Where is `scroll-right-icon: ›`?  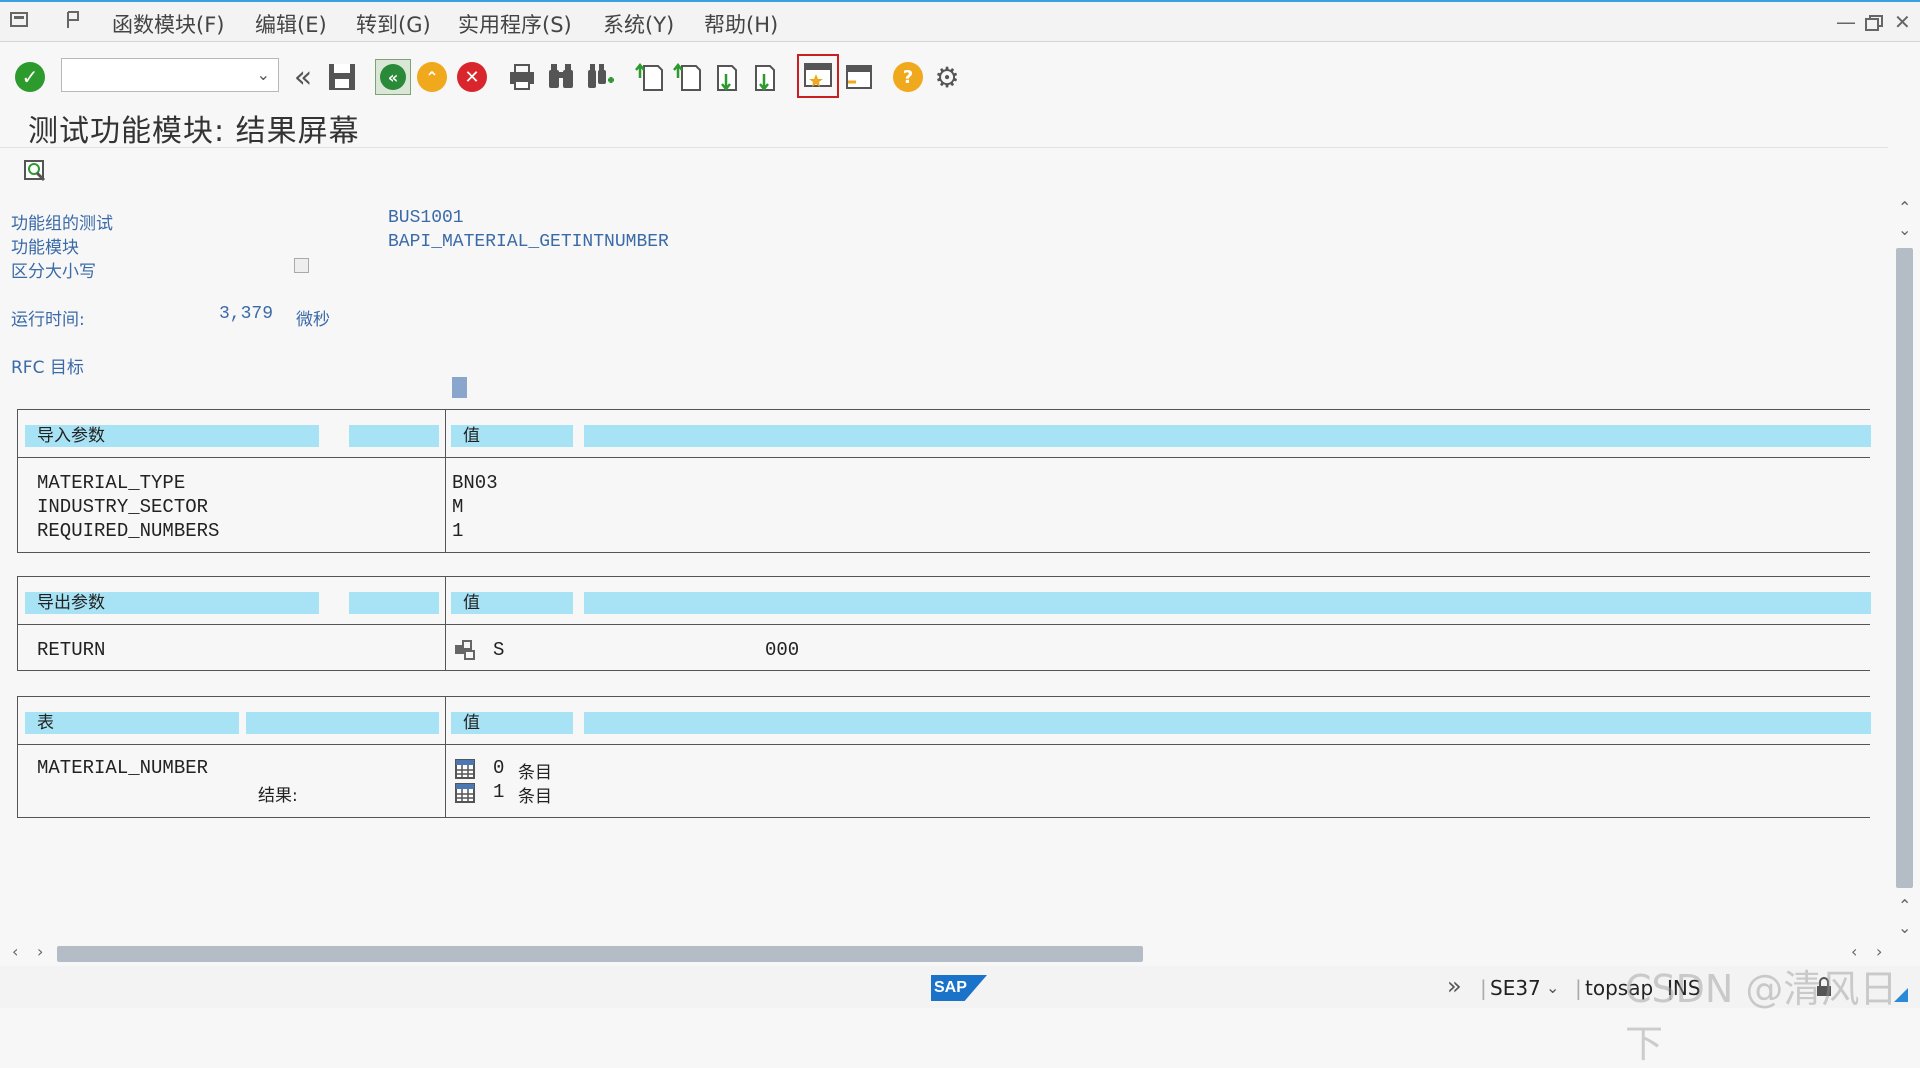 scroll-right-icon: › is located at coordinates (40, 951).